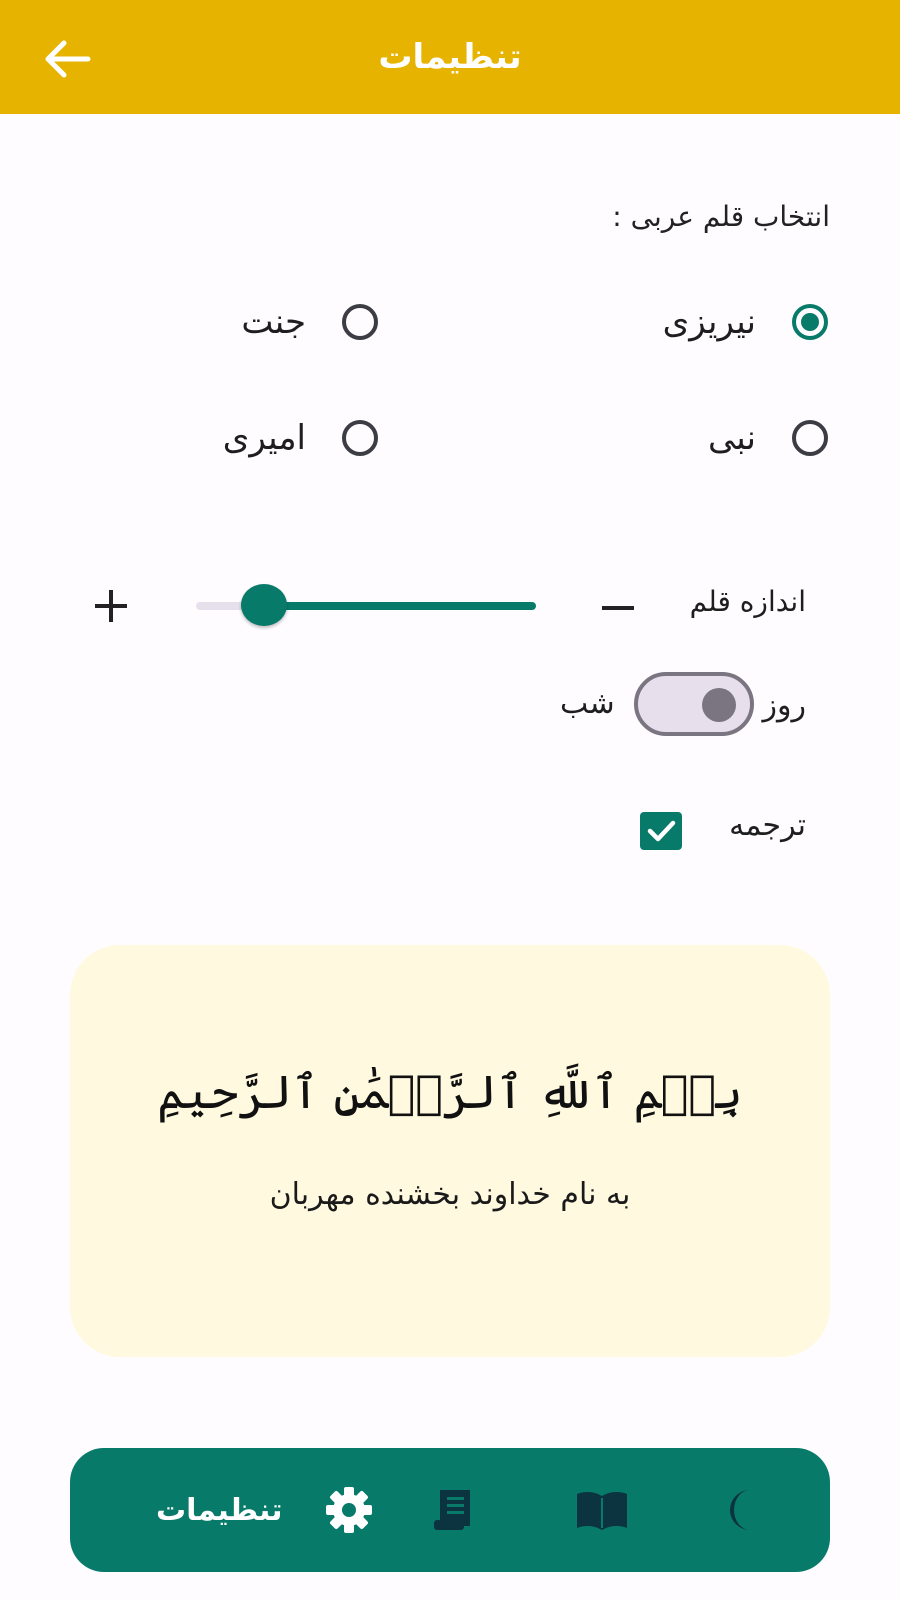  Describe the element at coordinates (587, 703) in the screenshot. I see `night-label: شب` at that location.